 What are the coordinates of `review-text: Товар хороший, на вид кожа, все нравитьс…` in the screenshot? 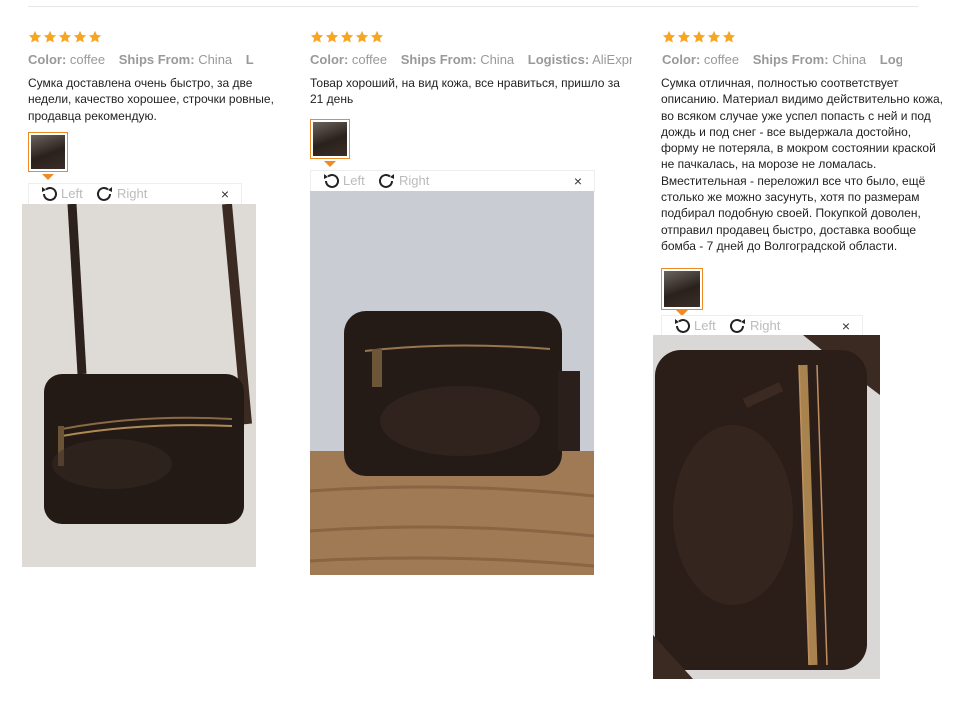 It's located at (465, 91).